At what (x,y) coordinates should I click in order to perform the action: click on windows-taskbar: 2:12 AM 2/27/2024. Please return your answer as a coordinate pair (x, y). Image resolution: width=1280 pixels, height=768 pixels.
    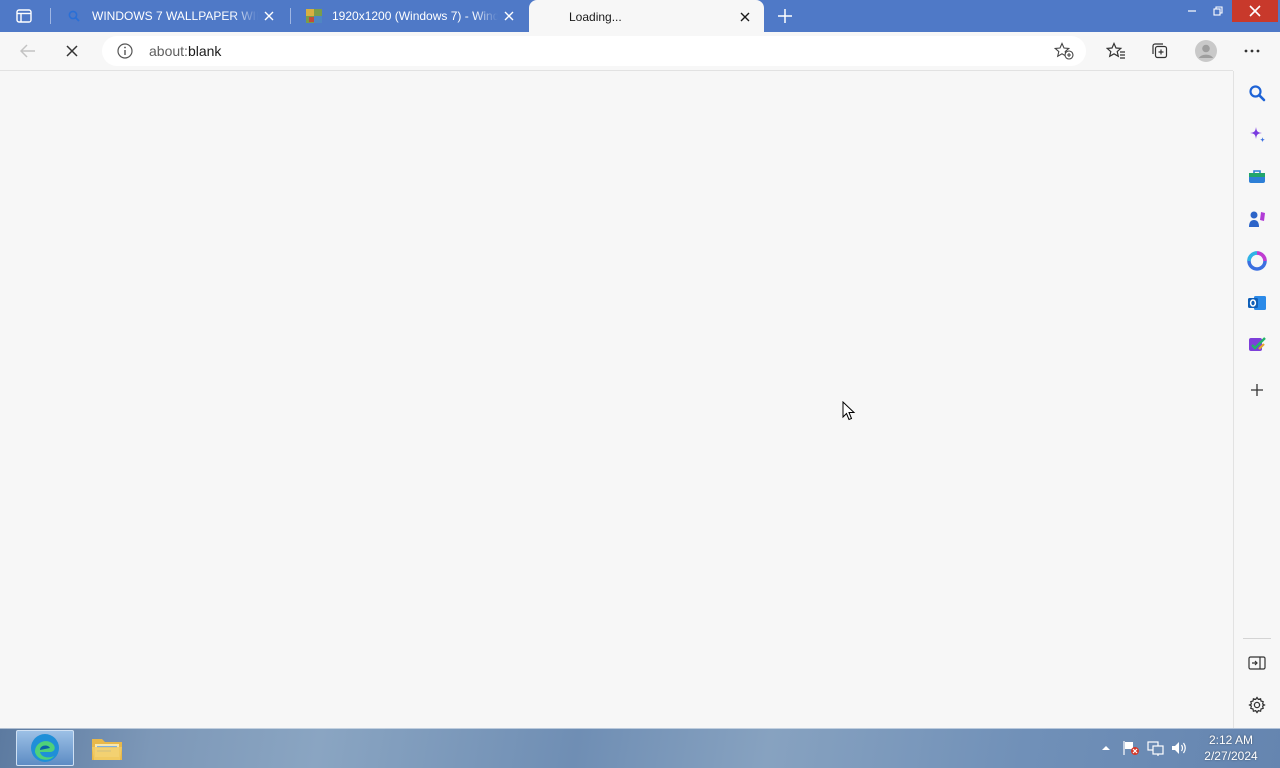
    Looking at the image, I should click on (640, 748).